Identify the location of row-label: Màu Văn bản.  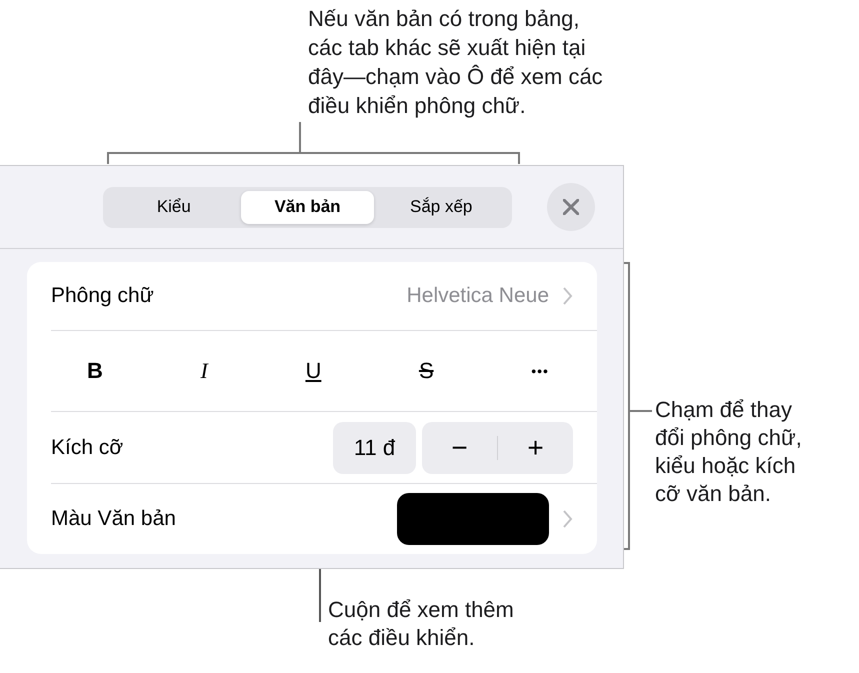
(113, 519).